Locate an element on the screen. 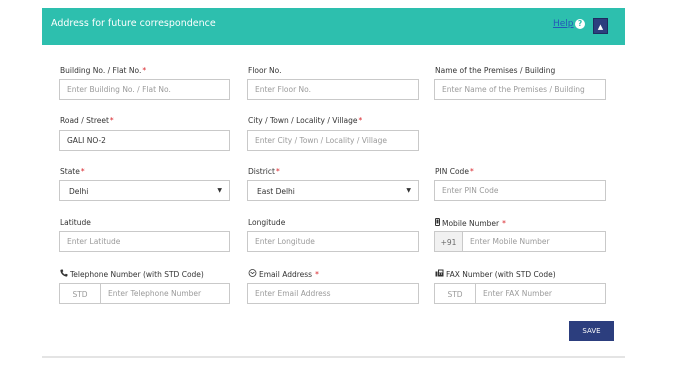  state-selected-value: Delhi is located at coordinates (79, 191).